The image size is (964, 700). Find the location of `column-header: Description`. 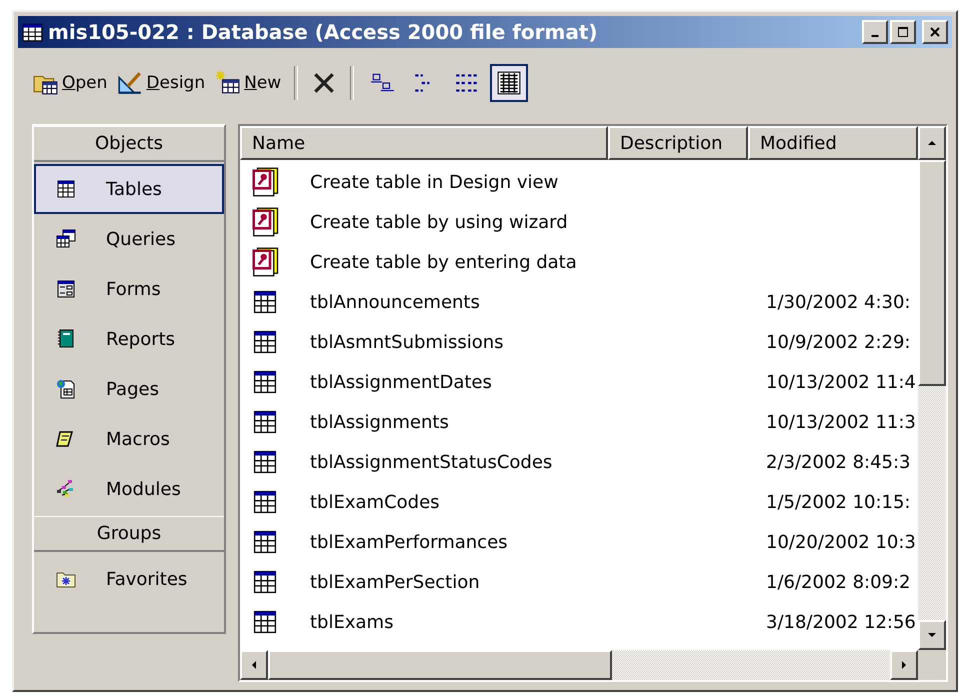

column-header: Description is located at coordinates (678, 143).